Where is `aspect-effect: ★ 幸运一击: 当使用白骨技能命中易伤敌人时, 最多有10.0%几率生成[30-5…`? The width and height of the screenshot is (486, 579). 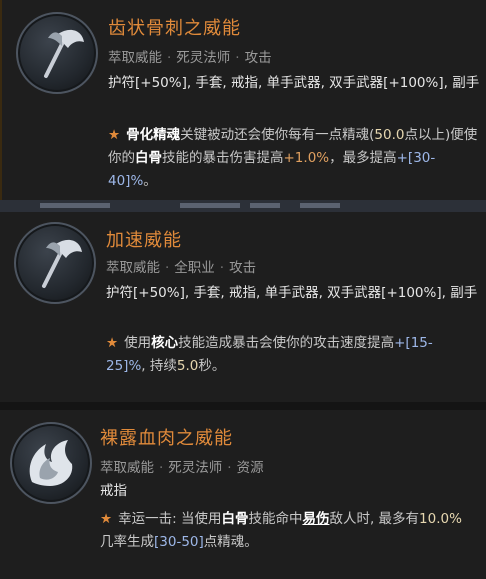
aspect-effect: ★ 幸运一击: 当使用白骨技能命中易伤敌人时, 最多有10.0%几率生成[30-5… is located at coordinates (281, 530).